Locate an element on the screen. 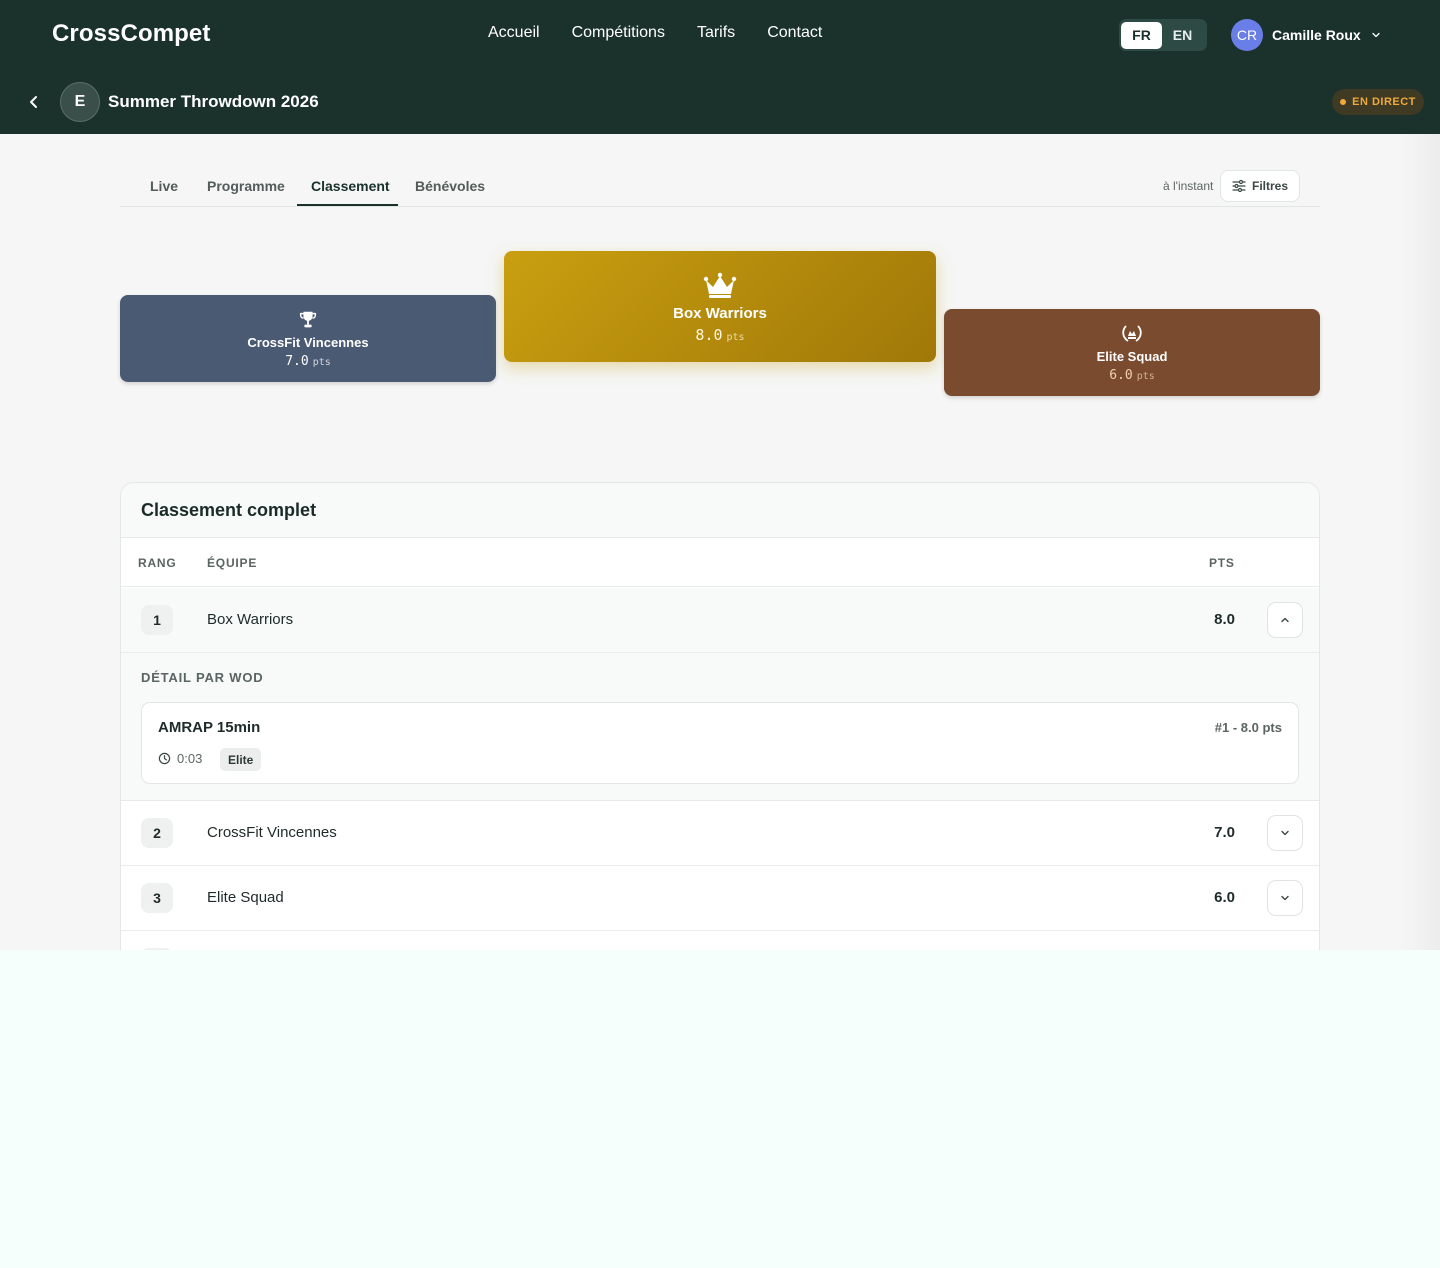  table-row: 1 Box Warriors 8.0 is located at coordinates (720, 620).